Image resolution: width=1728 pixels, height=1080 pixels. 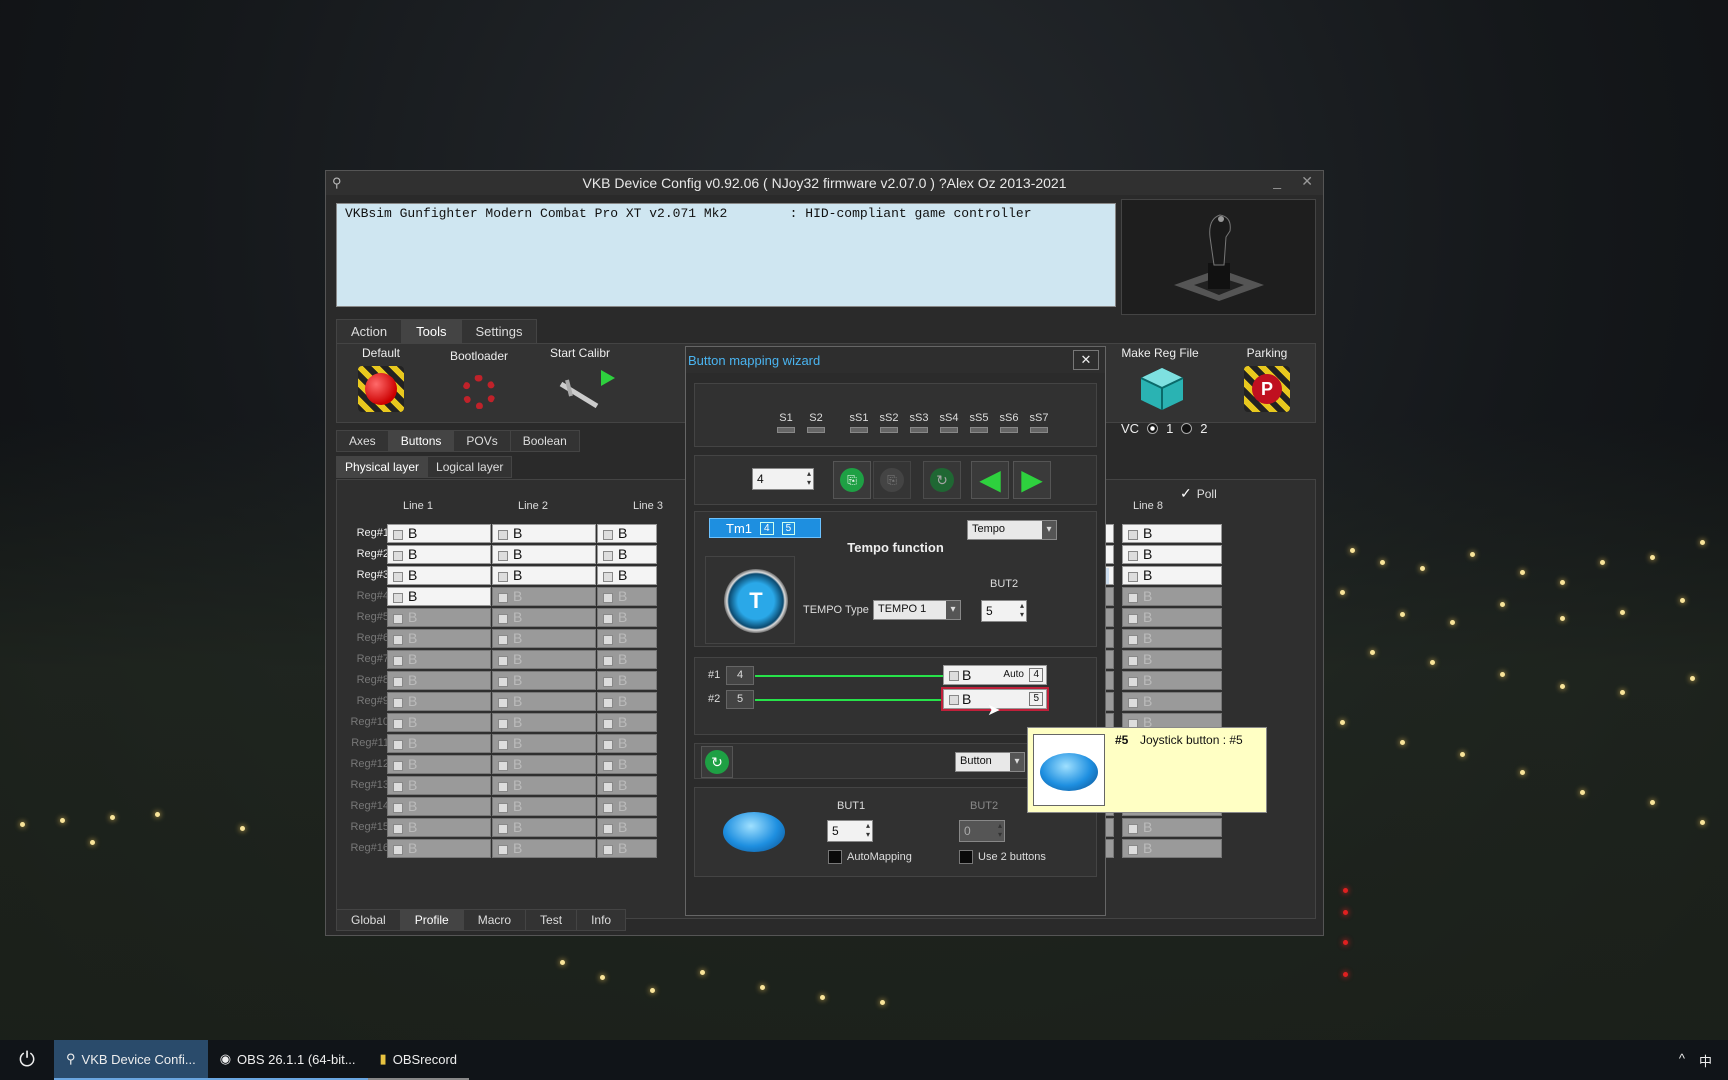 I want to click on copy-button: ⎘, so click(x=852, y=480).